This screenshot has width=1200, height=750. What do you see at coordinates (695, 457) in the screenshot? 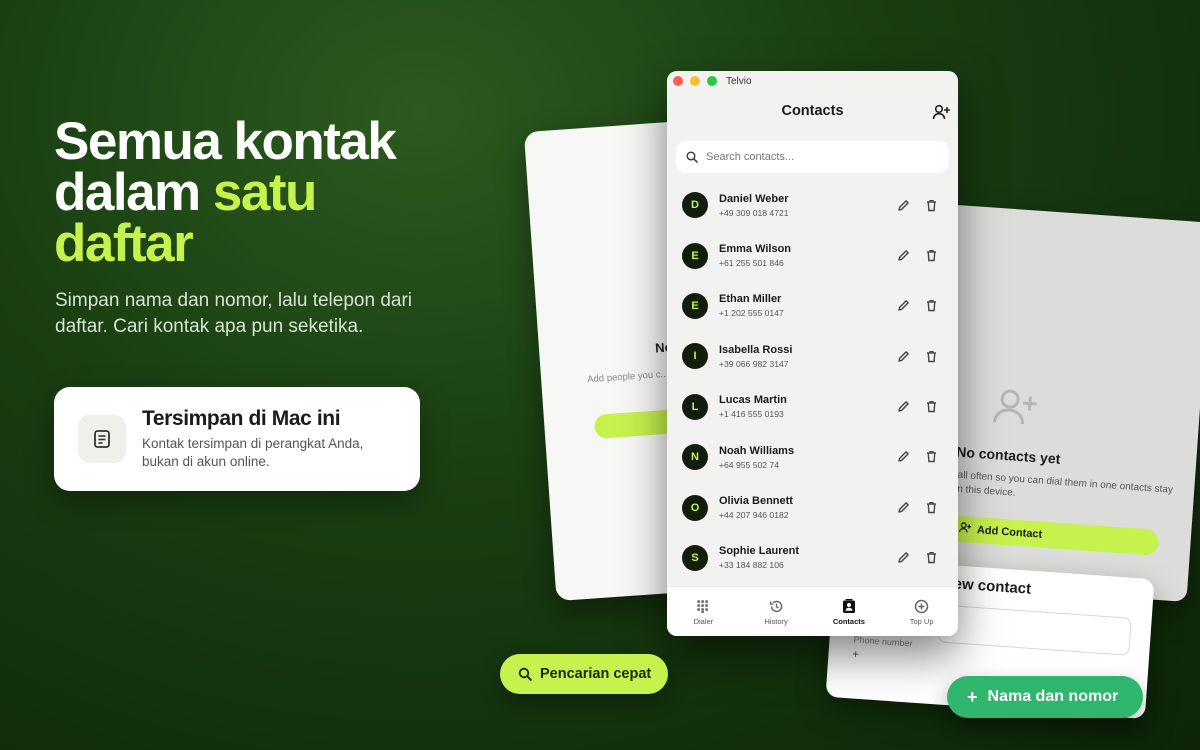
I see `avatar: N` at bounding box center [695, 457].